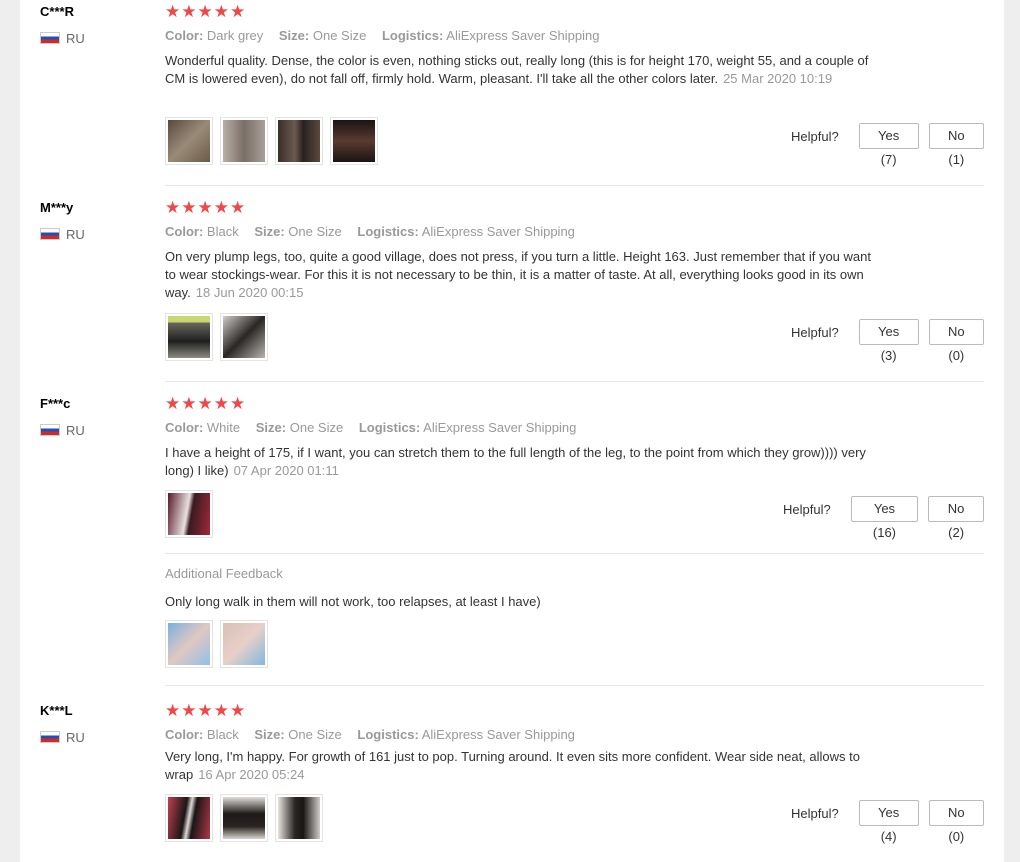  I want to click on reviewer-name: F***c, so click(55, 403).